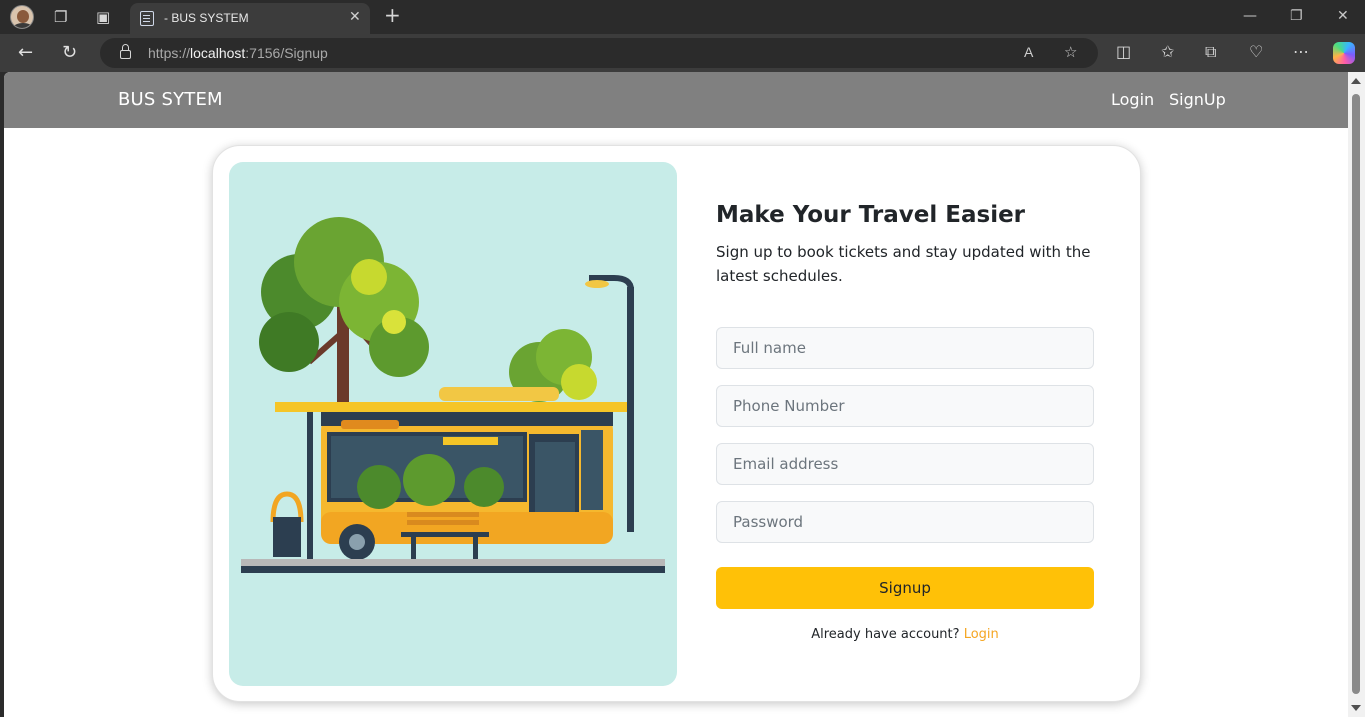  What do you see at coordinates (1296, 16) in the screenshot?
I see `restore-icon: ❐` at bounding box center [1296, 16].